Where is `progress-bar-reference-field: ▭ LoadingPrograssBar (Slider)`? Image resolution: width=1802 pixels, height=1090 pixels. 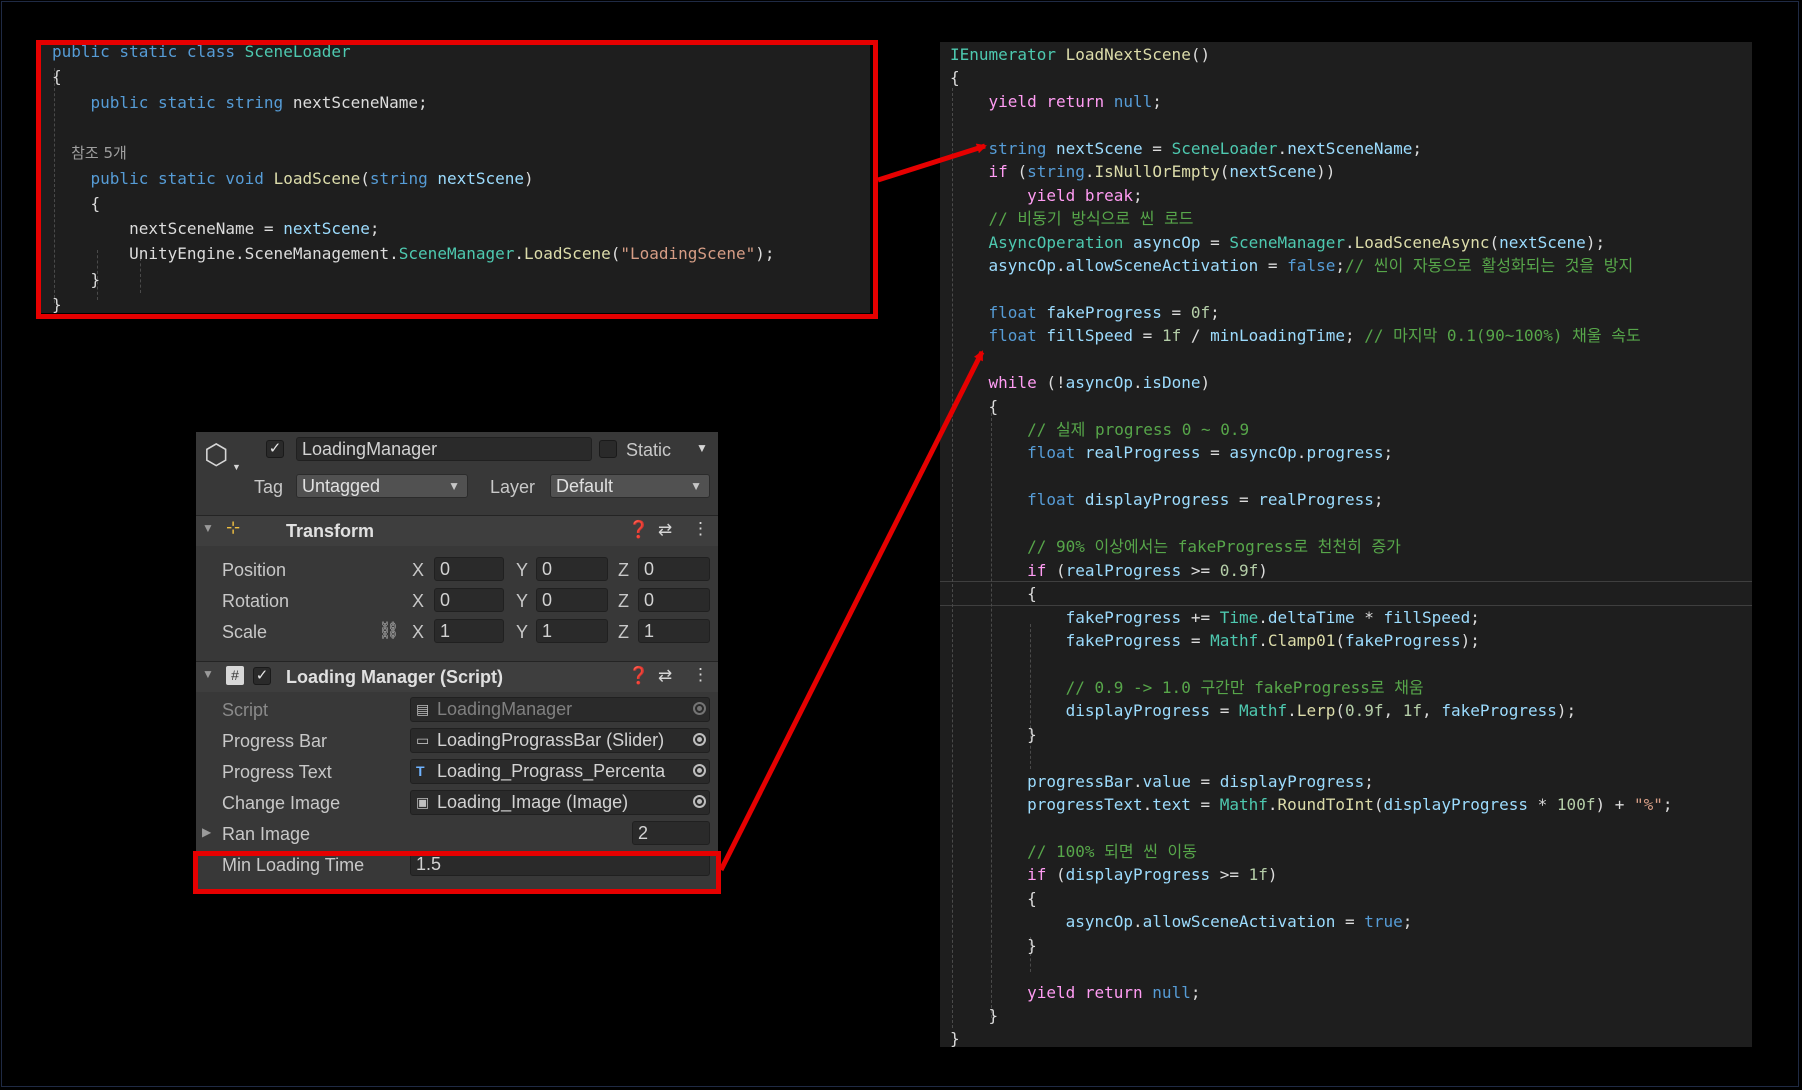
progress-bar-reference-field: ▭ LoadingPrograssBar (Slider) is located at coordinates (560, 740).